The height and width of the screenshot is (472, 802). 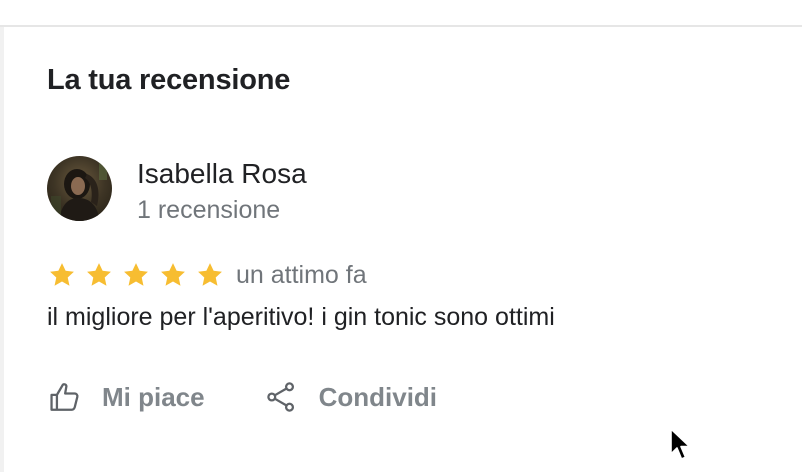 What do you see at coordinates (153, 396) in the screenshot?
I see `like-label: Mi piace` at bounding box center [153, 396].